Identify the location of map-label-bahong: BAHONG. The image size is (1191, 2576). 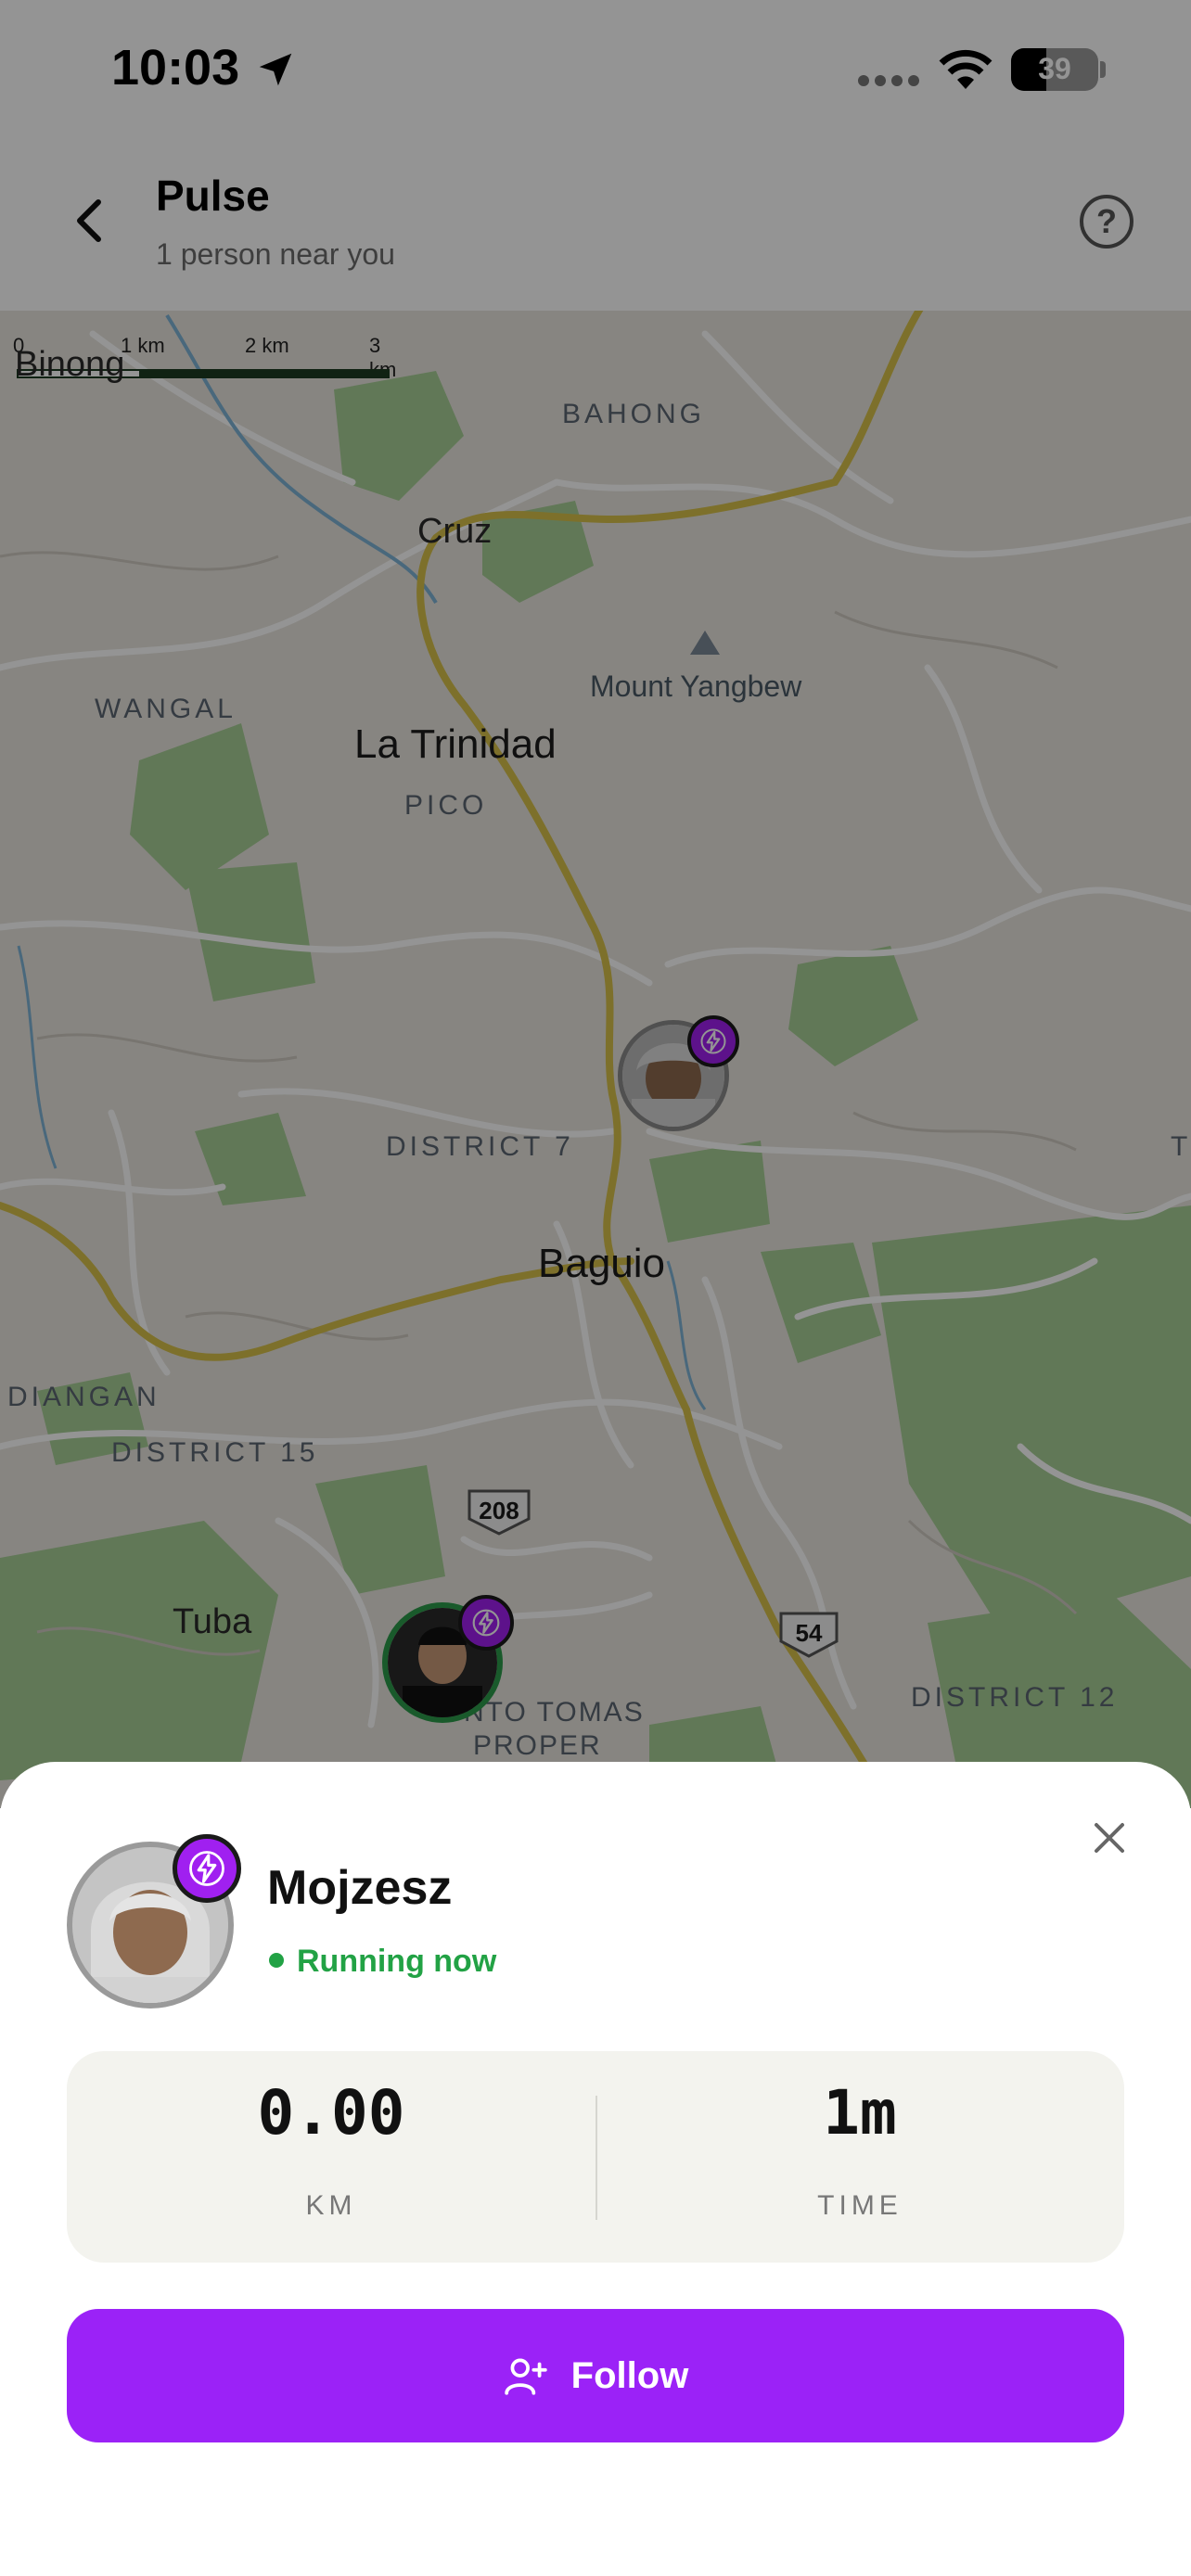
(634, 414).